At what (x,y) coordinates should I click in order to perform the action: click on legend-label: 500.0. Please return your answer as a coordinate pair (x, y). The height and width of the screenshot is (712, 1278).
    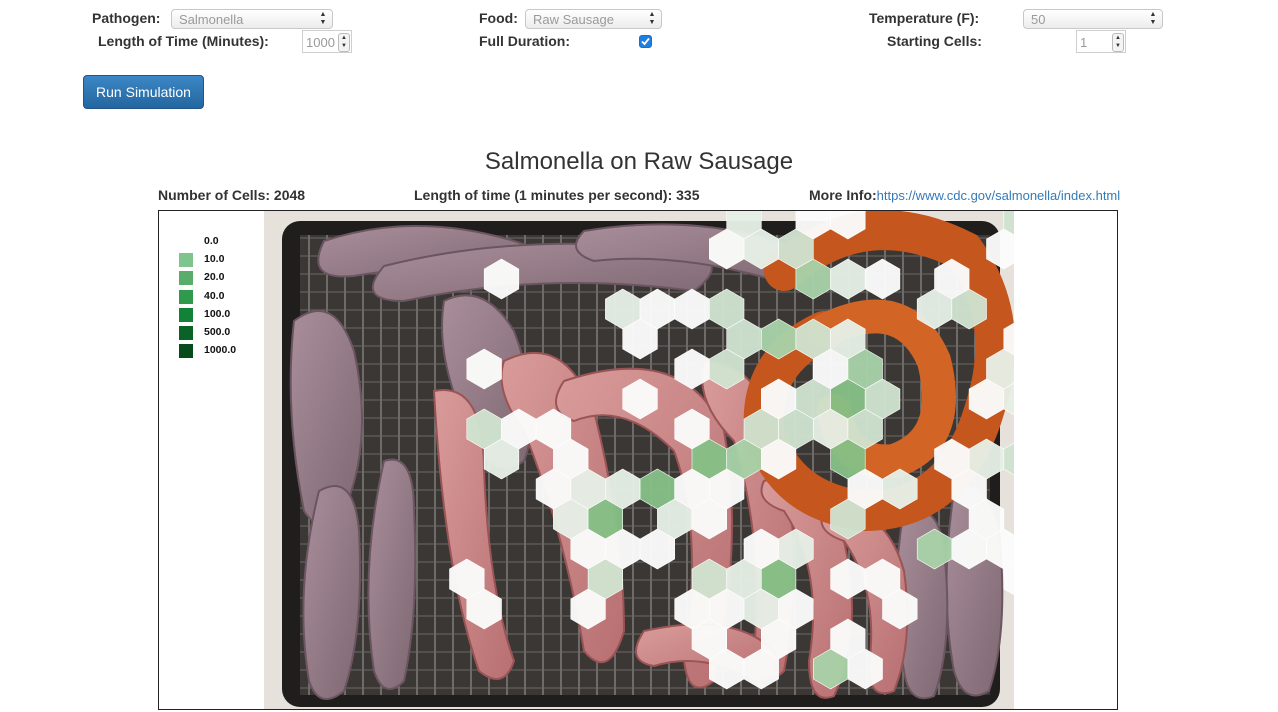
    Looking at the image, I should click on (217, 331).